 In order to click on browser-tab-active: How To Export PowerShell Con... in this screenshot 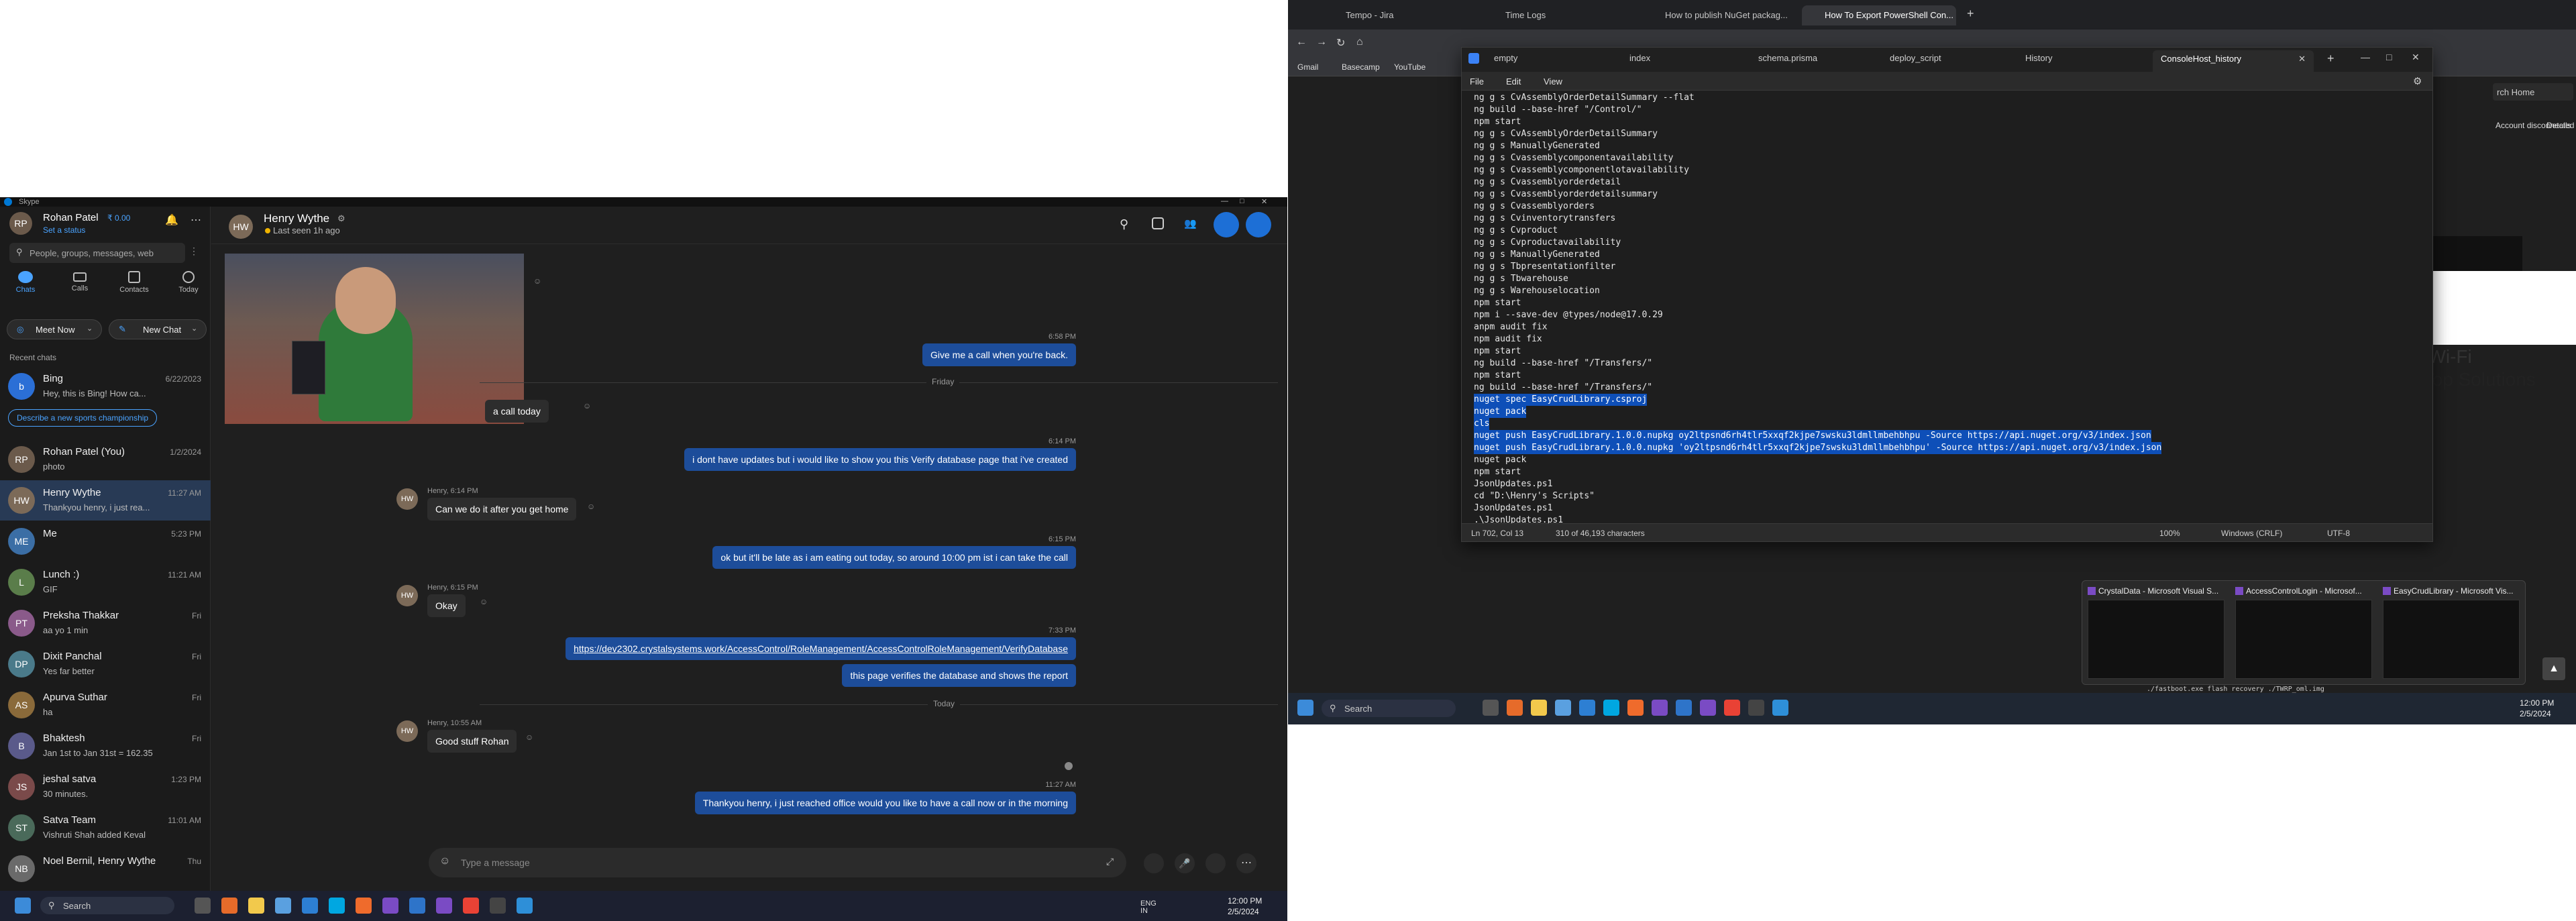, I will do `click(1879, 15)`.